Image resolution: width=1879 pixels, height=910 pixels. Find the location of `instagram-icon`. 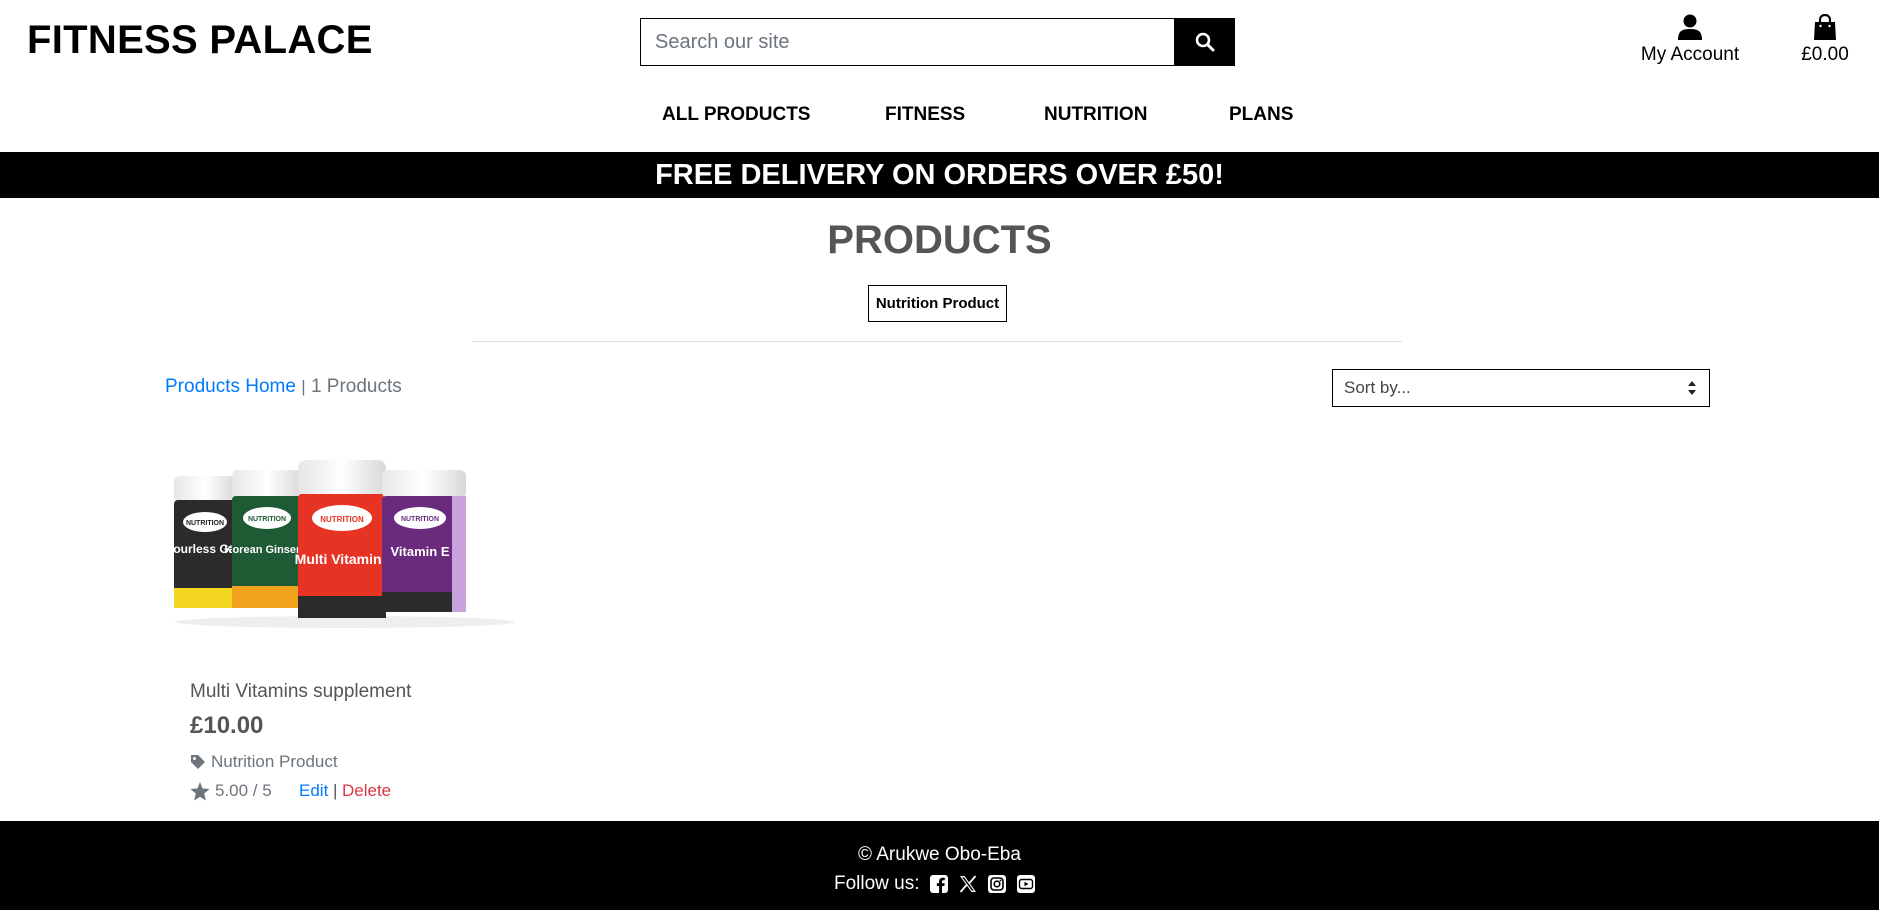

instagram-icon is located at coordinates (996, 884).